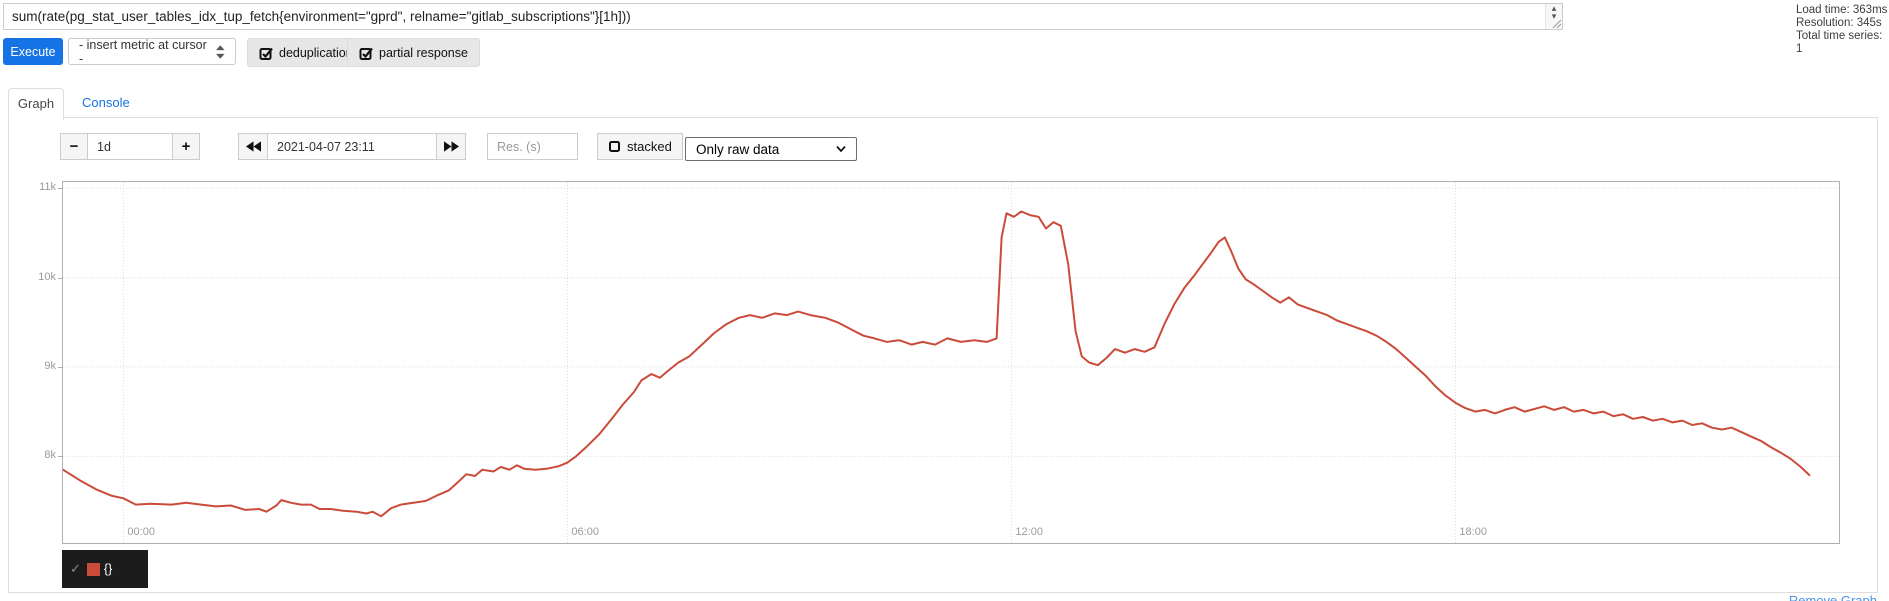 The height and width of the screenshot is (601, 1889). Describe the element at coordinates (532, 146) in the screenshot. I see `resolution-input` at that location.